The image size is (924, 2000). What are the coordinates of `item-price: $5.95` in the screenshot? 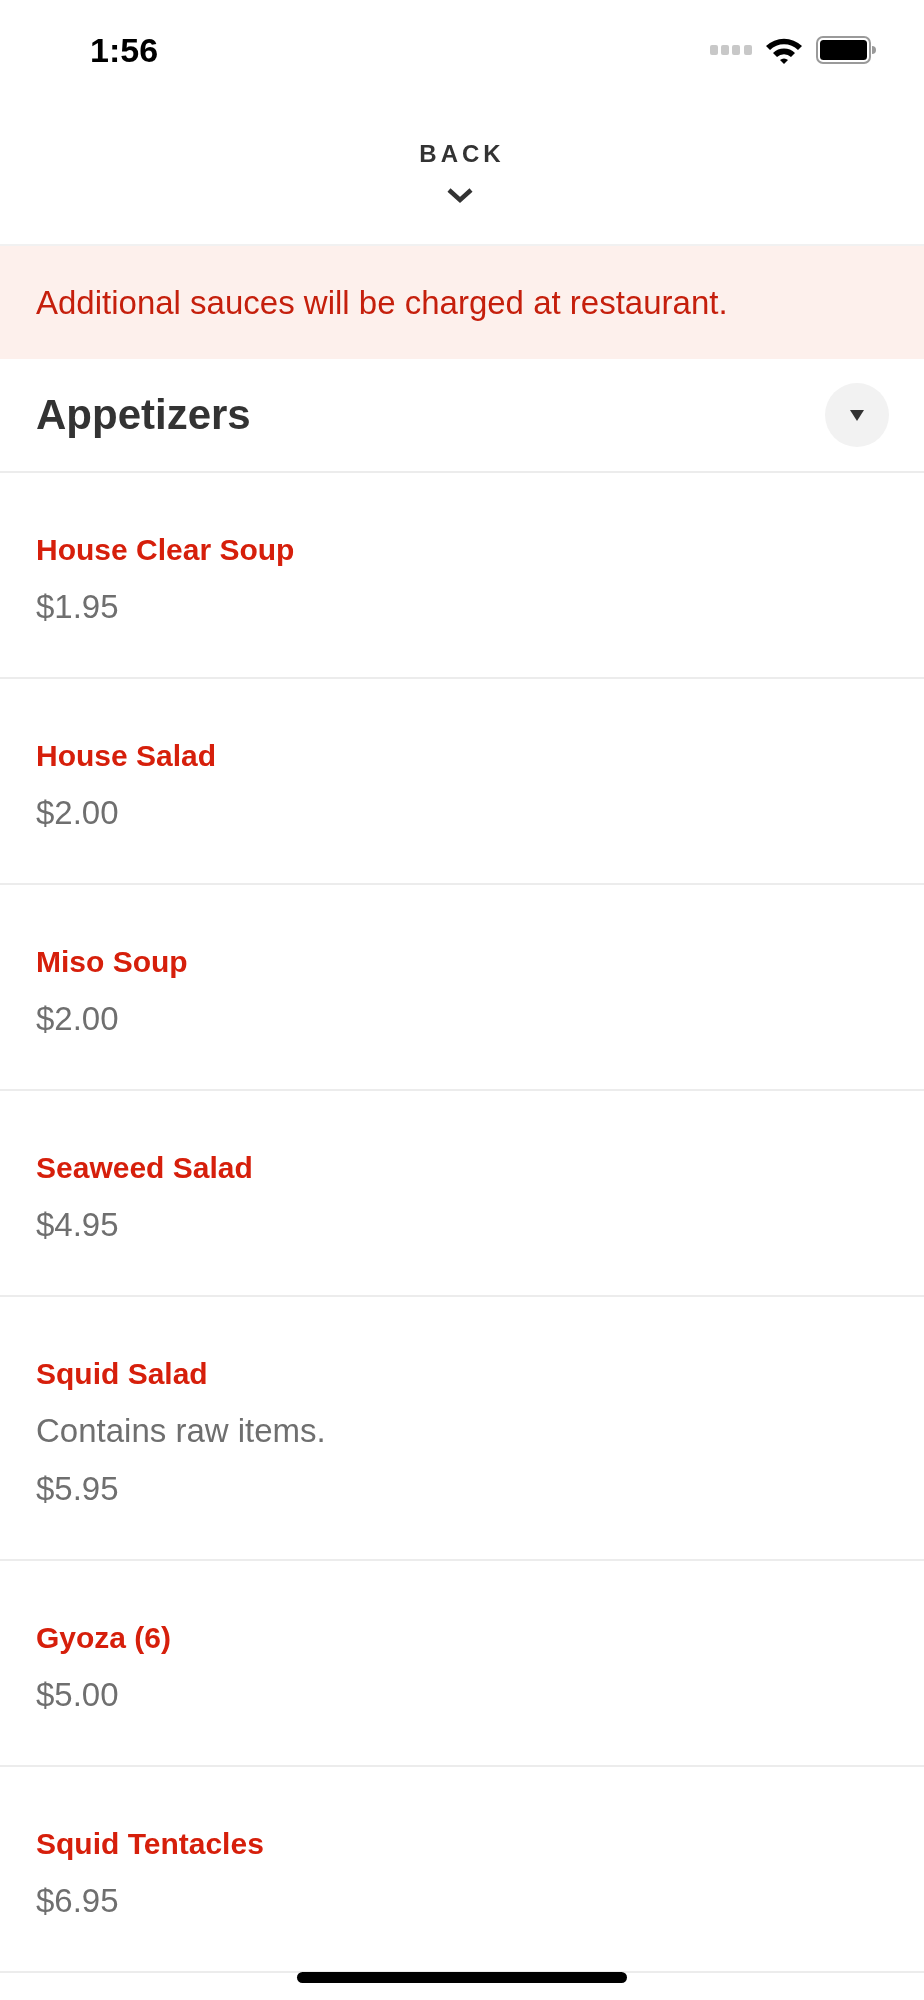 It's located at (78, 1488).